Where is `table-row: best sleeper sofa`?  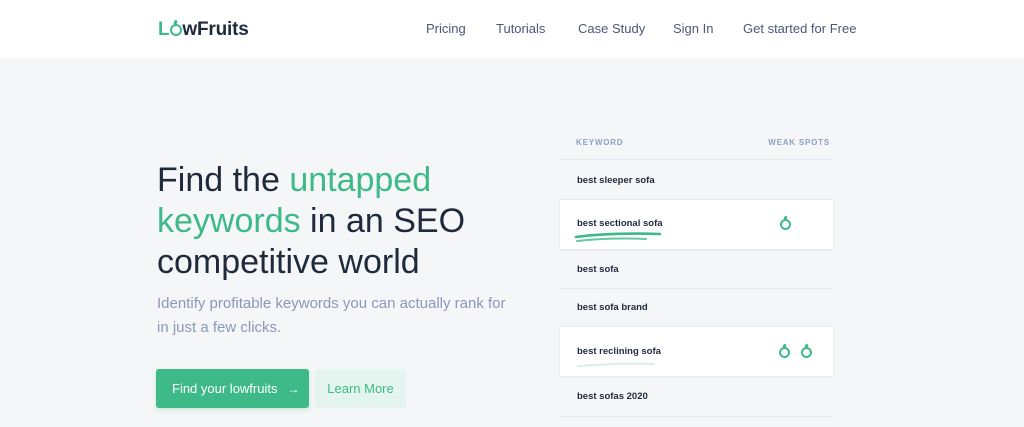
table-row: best sleeper sofa is located at coordinates (696, 179).